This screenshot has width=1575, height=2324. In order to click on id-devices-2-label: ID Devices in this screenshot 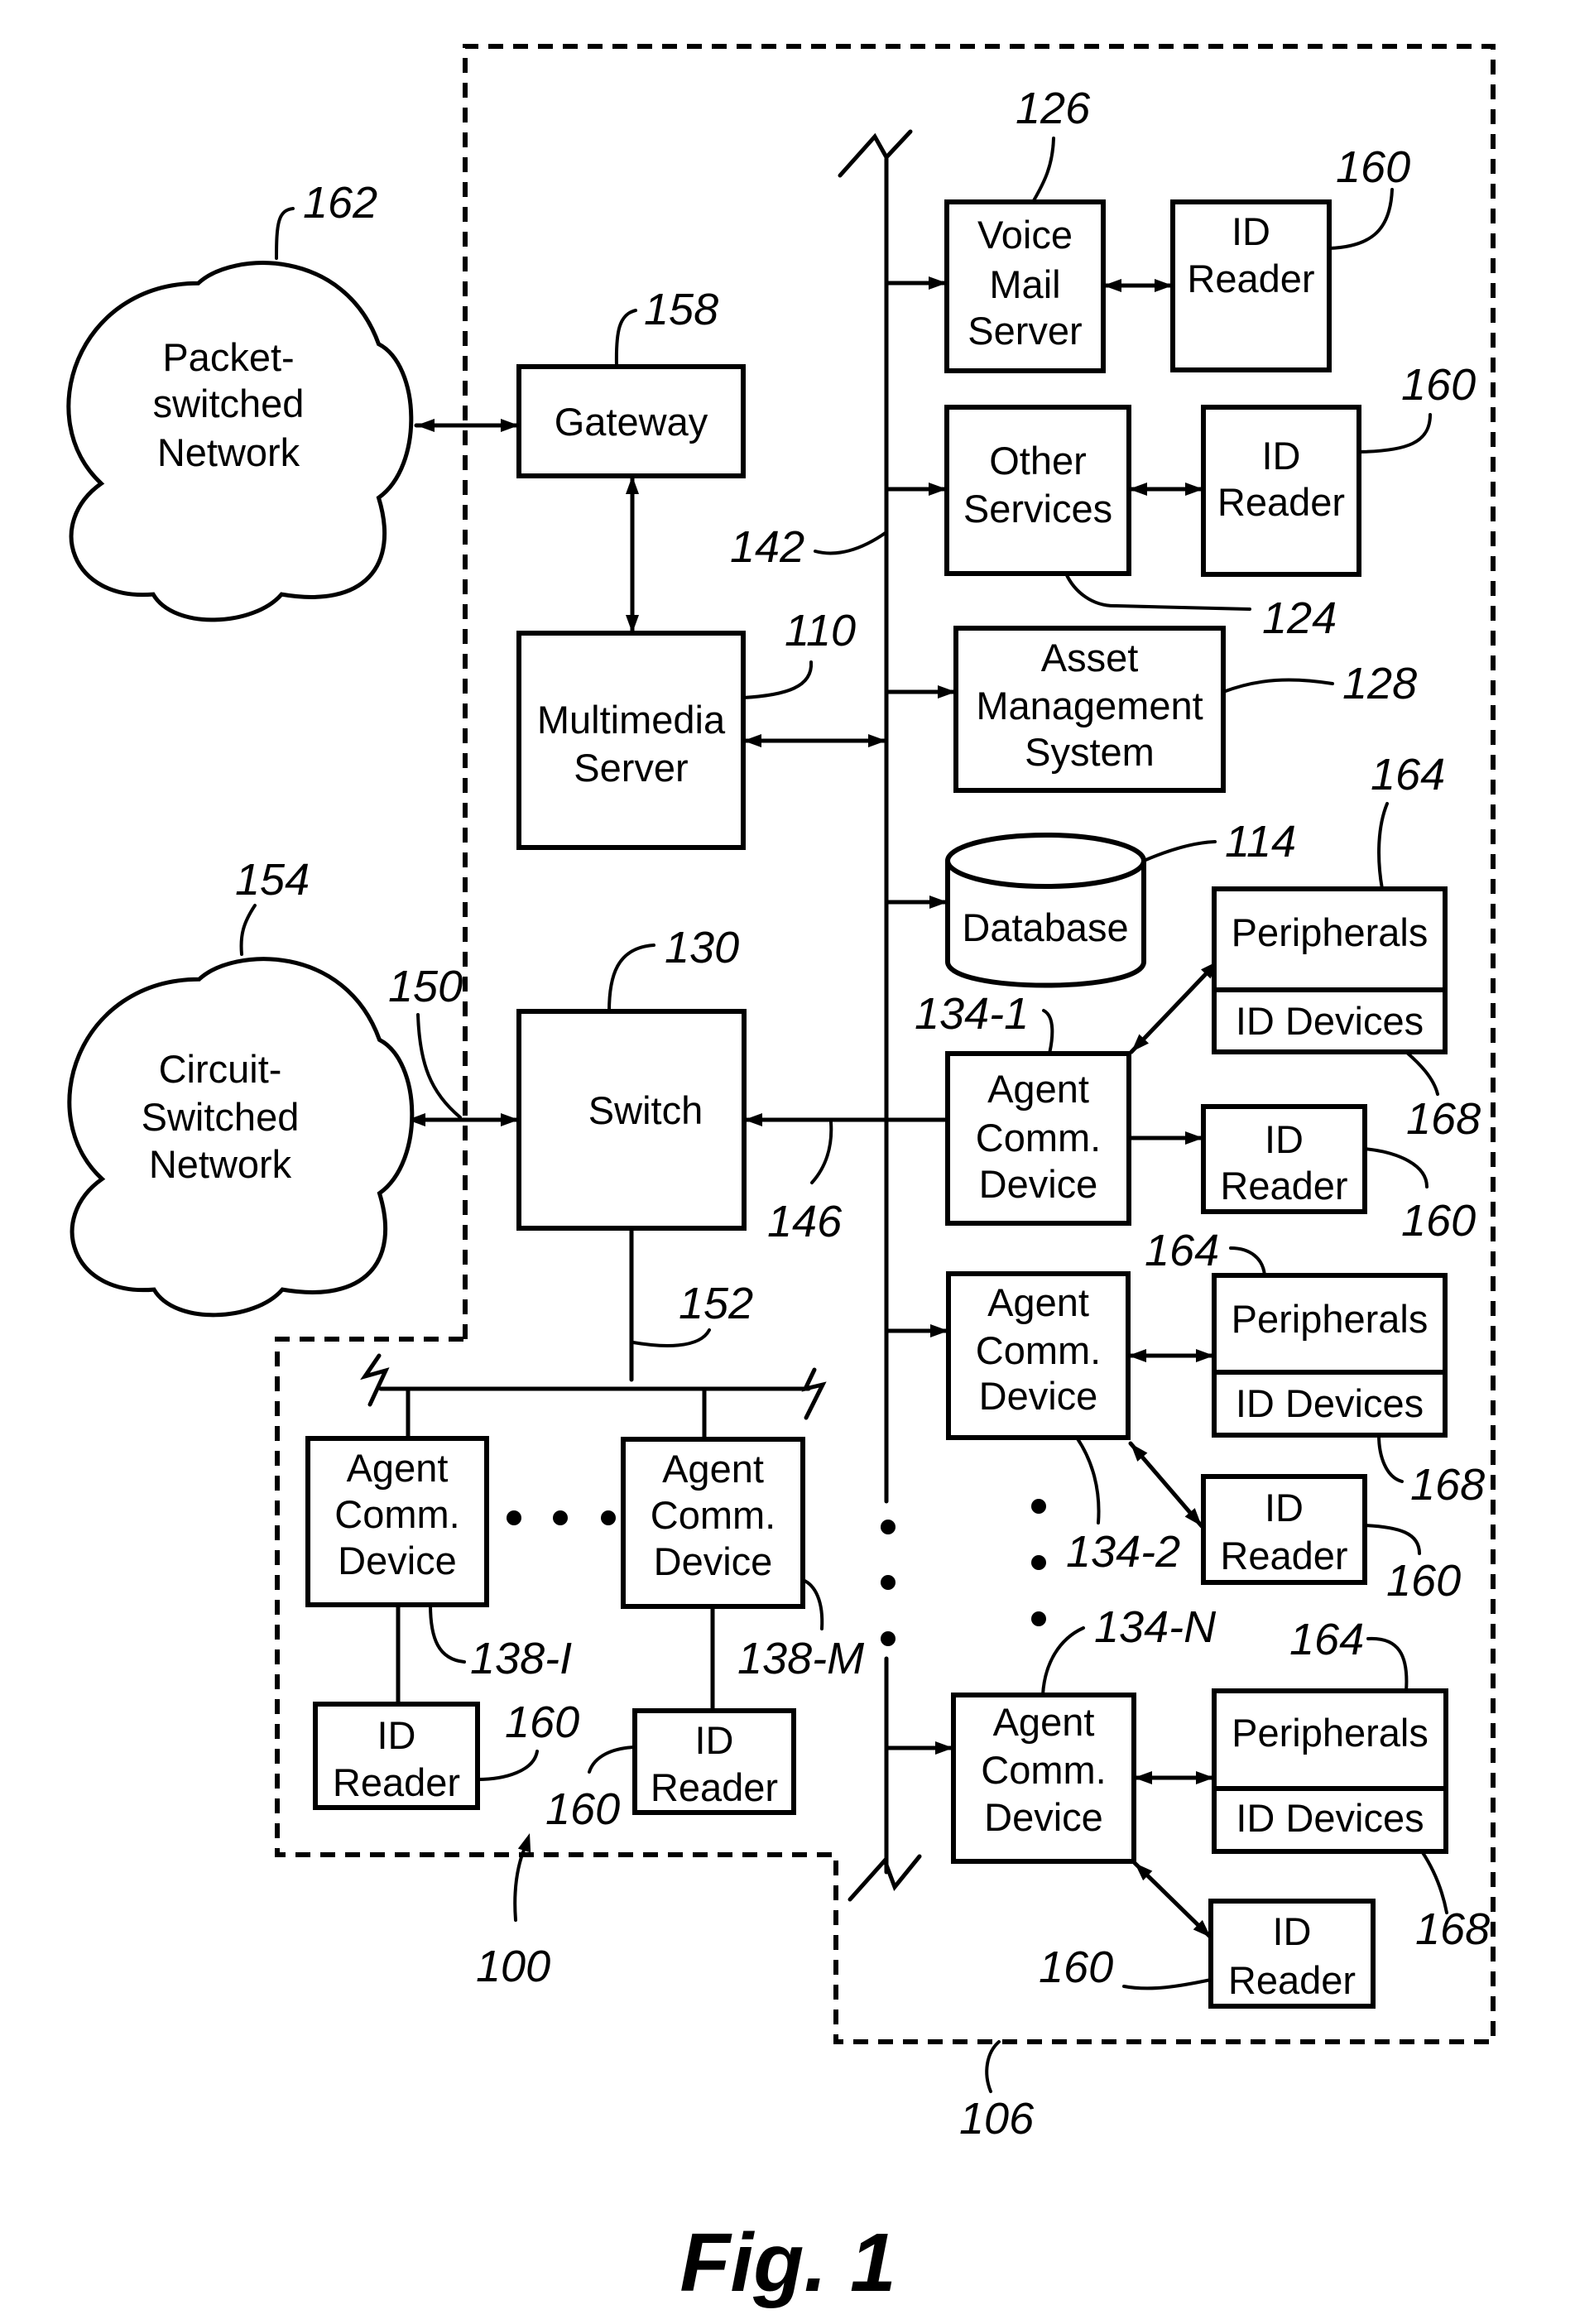, I will do `click(1330, 1403)`.